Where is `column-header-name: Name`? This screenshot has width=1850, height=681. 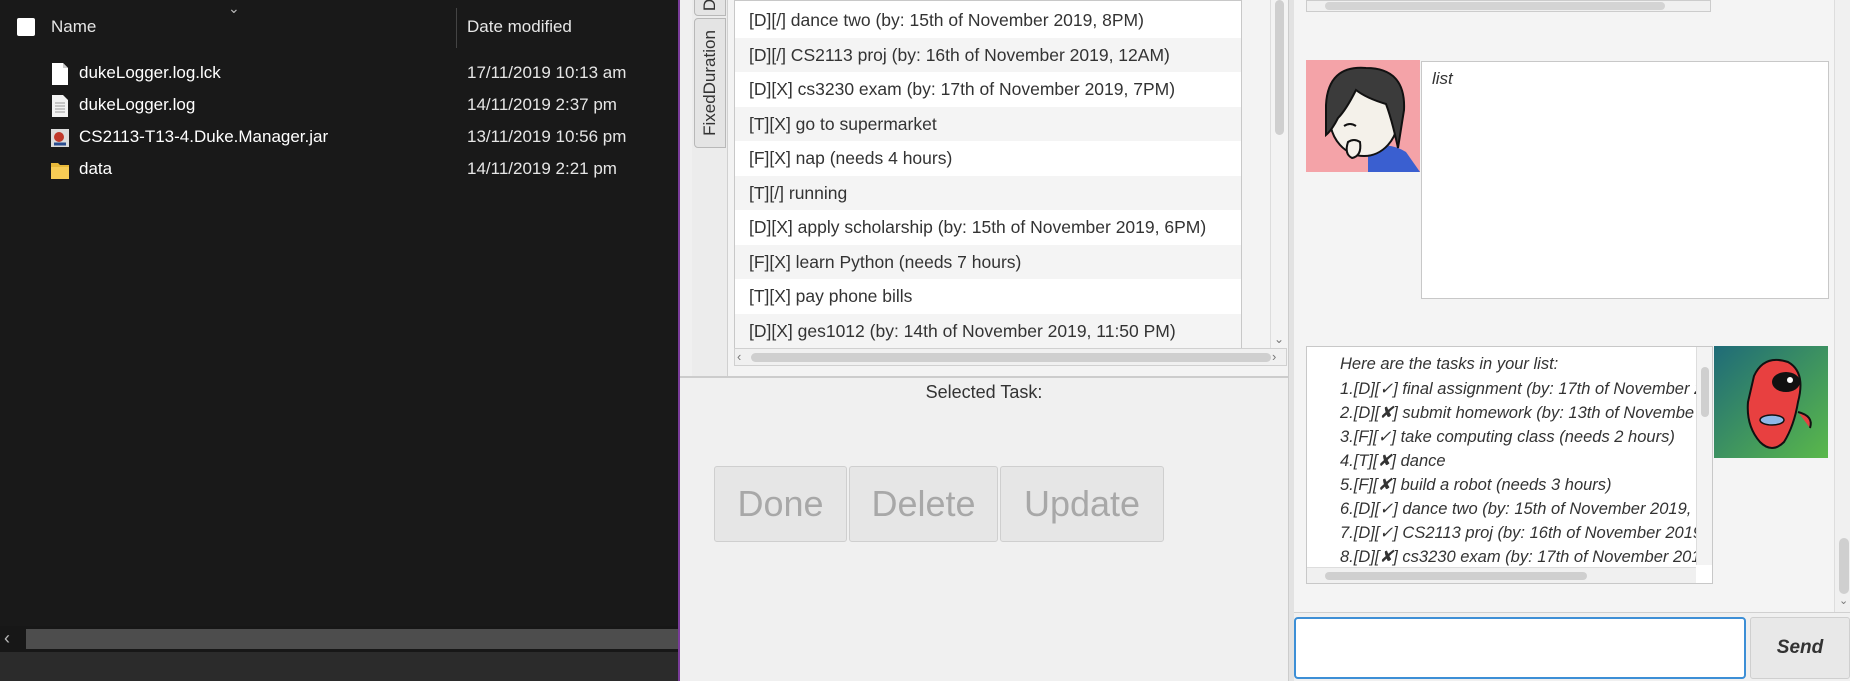 column-header-name: Name is located at coordinates (73, 27).